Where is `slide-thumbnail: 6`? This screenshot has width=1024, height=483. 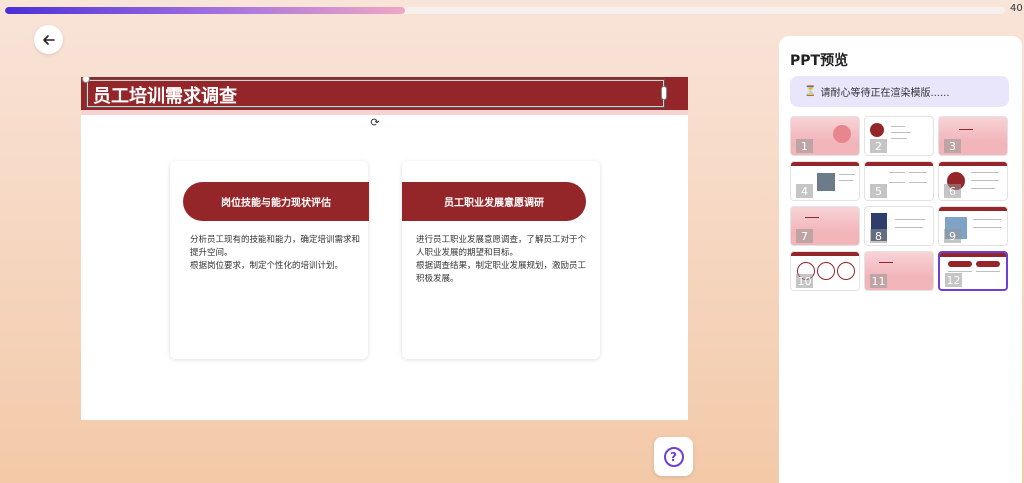 slide-thumbnail: 6 is located at coordinates (973, 181).